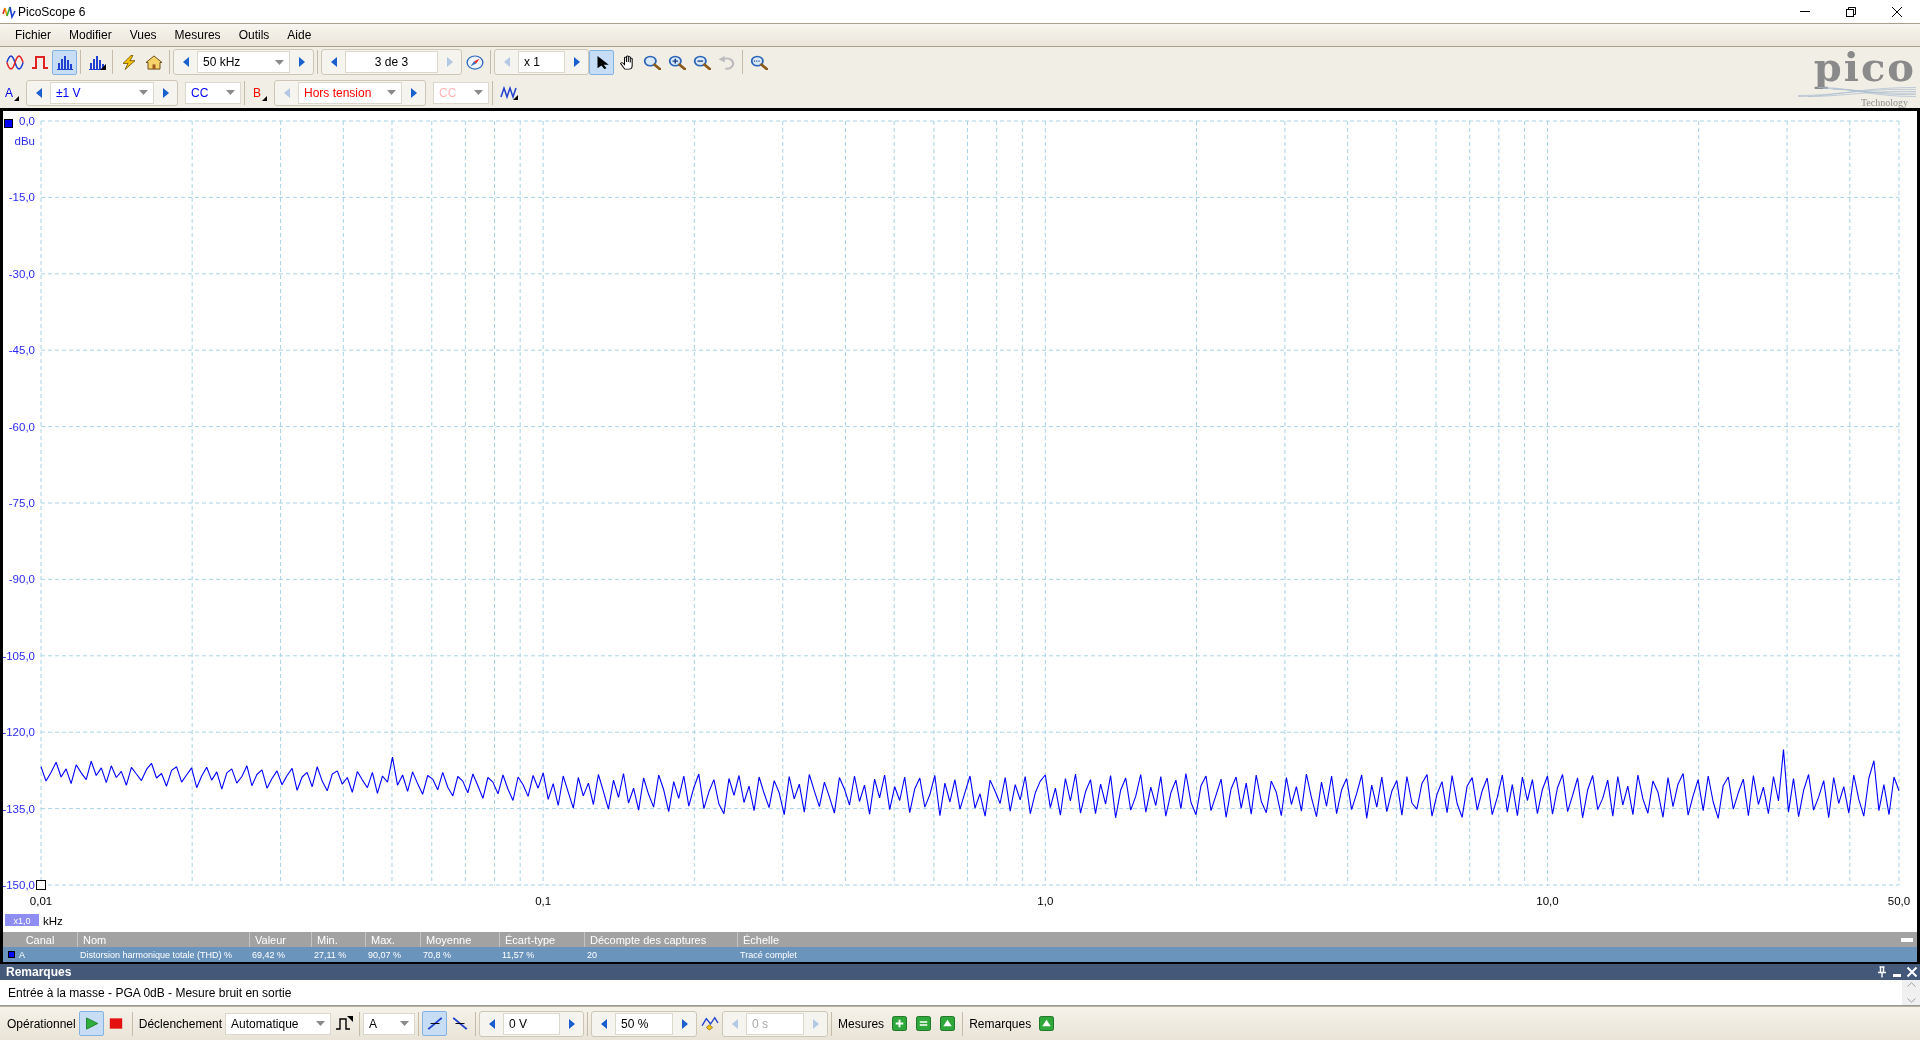 Image resolution: width=1920 pixels, height=1040 pixels. What do you see at coordinates (22, 954) in the screenshot?
I see `table-cell: A` at bounding box center [22, 954].